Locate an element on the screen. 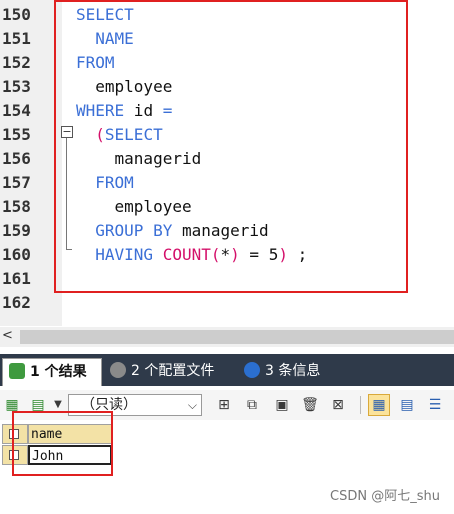 This screenshot has width=454, height=514. tab-profiles-label: 2 个配置文件 is located at coordinates (173, 371).